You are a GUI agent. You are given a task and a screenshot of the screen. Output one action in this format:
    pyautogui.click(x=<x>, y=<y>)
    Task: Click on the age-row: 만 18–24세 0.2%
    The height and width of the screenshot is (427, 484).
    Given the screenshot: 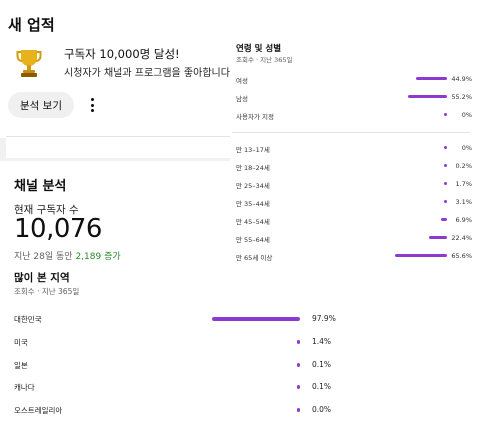 What is the action you would take?
    pyautogui.click(x=355, y=166)
    